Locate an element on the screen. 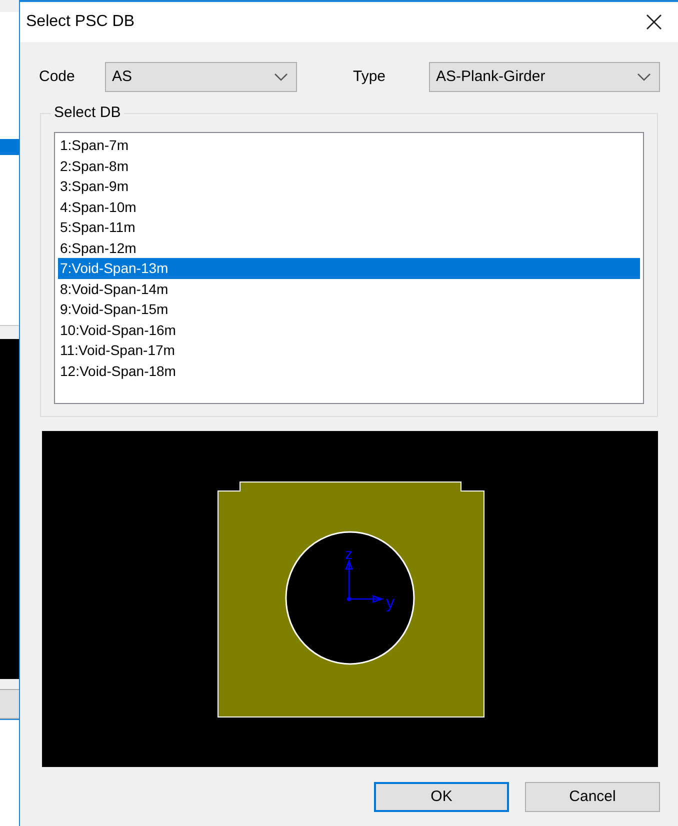 The width and height of the screenshot is (678, 826). window-title: Select PSC DB is located at coordinates (80, 22).